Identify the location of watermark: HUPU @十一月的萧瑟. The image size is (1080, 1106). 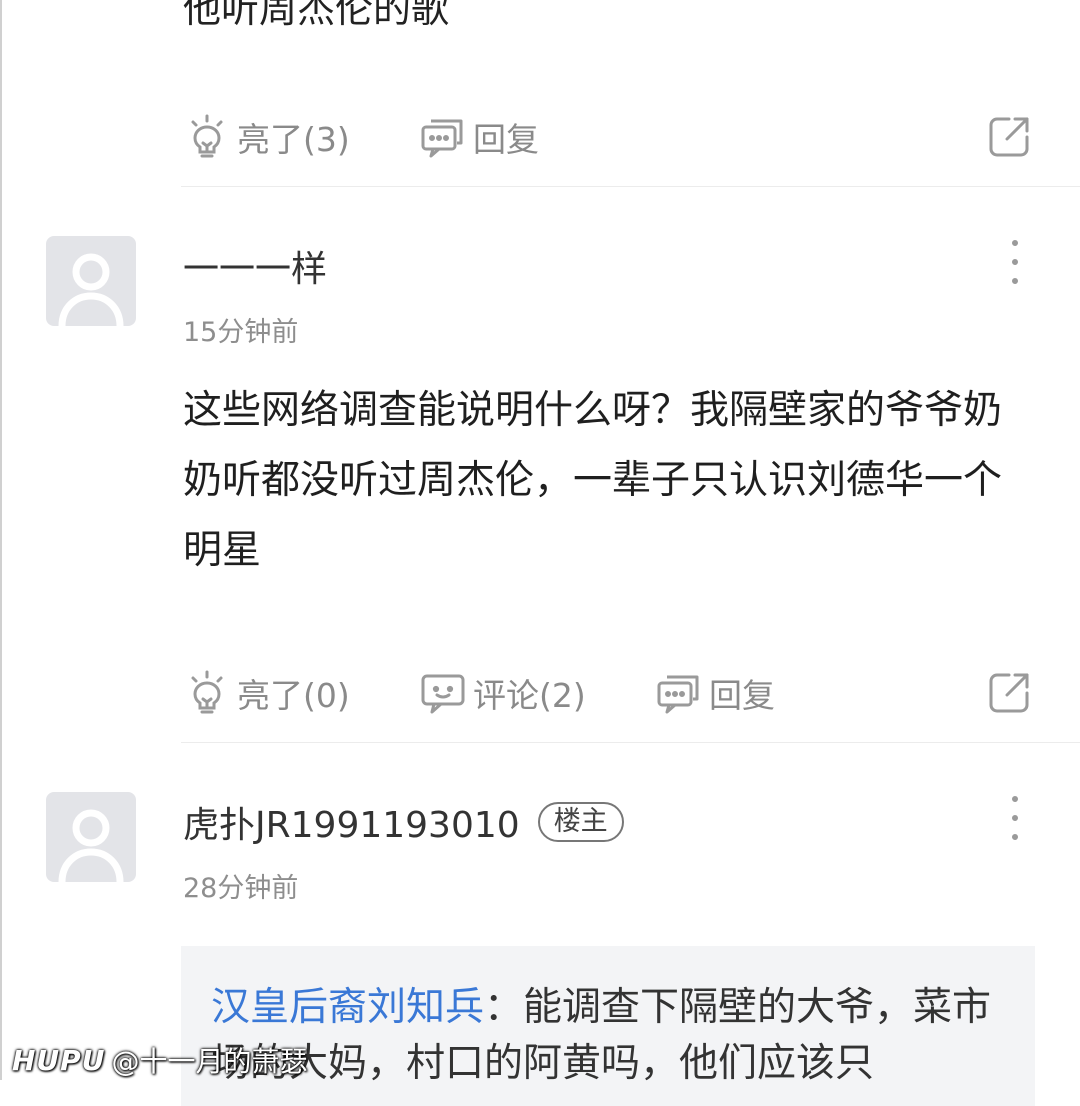
(159, 1060).